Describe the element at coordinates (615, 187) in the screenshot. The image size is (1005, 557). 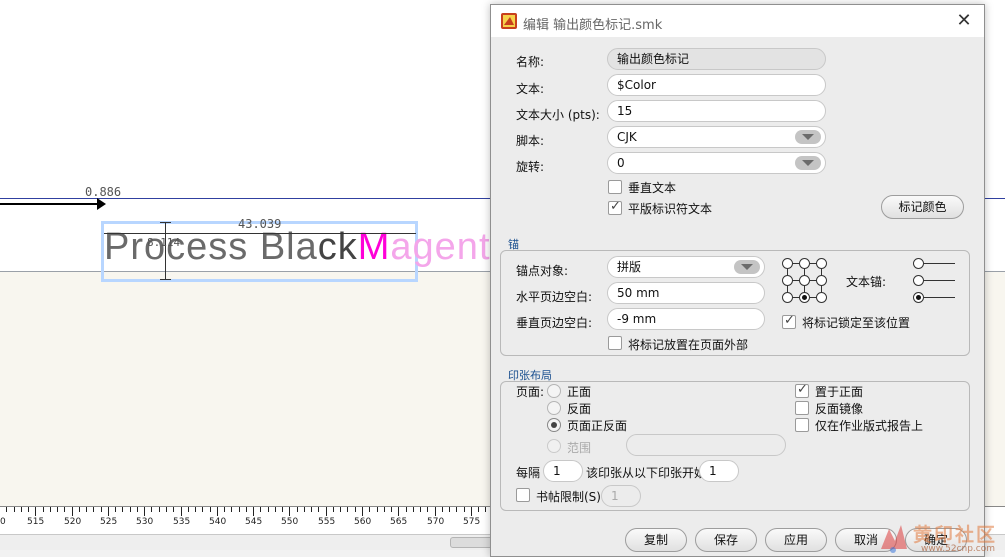
I see `vertical-text-checkbox` at that location.